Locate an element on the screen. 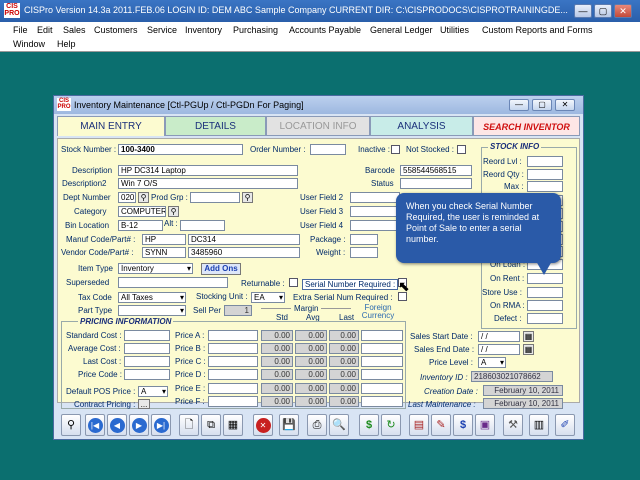  inv-maximize-button: ▢ is located at coordinates (542, 105).